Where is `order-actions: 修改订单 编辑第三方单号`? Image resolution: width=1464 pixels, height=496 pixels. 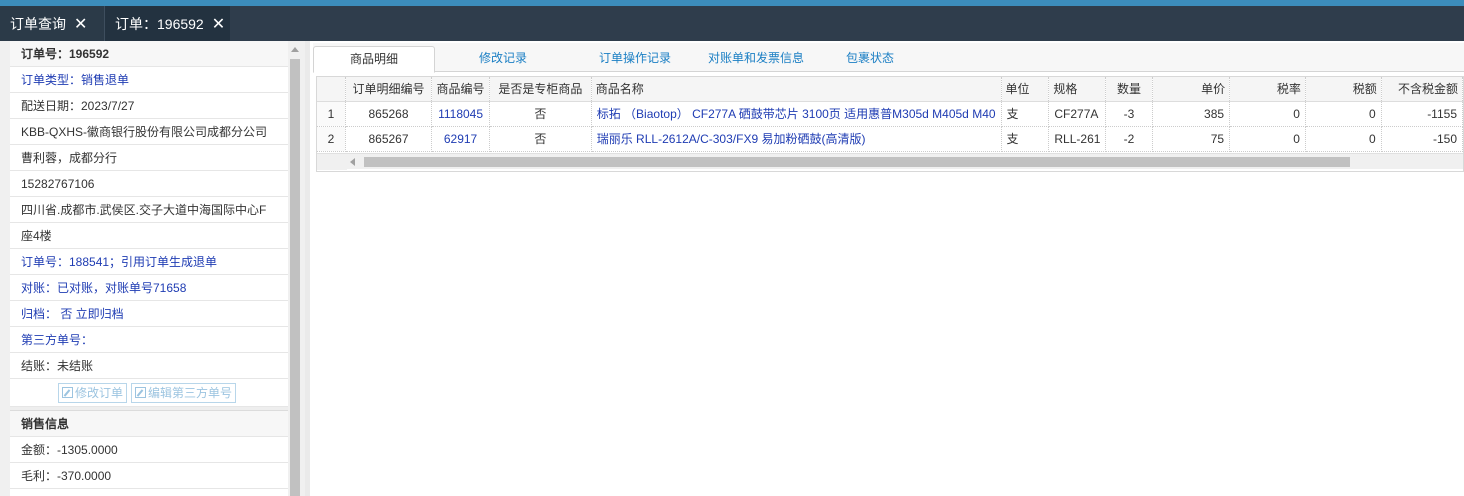
order-actions: 修改订单 编辑第三方单号 is located at coordinates (149, 393).